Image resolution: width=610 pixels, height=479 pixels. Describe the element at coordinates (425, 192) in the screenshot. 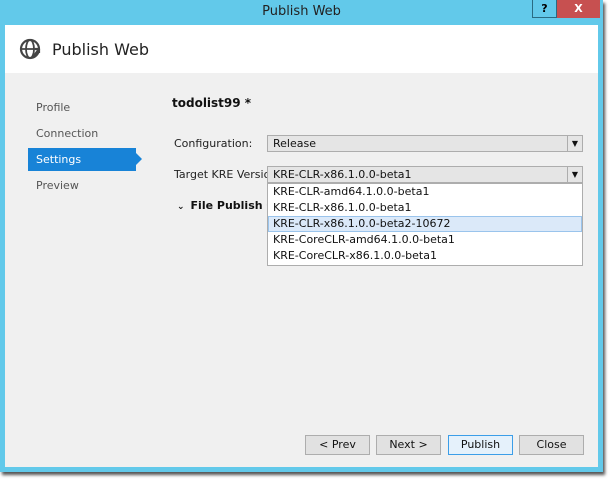

I see `dropdown-option: KRE-CLR-amd64.1.0.0-beta1` at that location.